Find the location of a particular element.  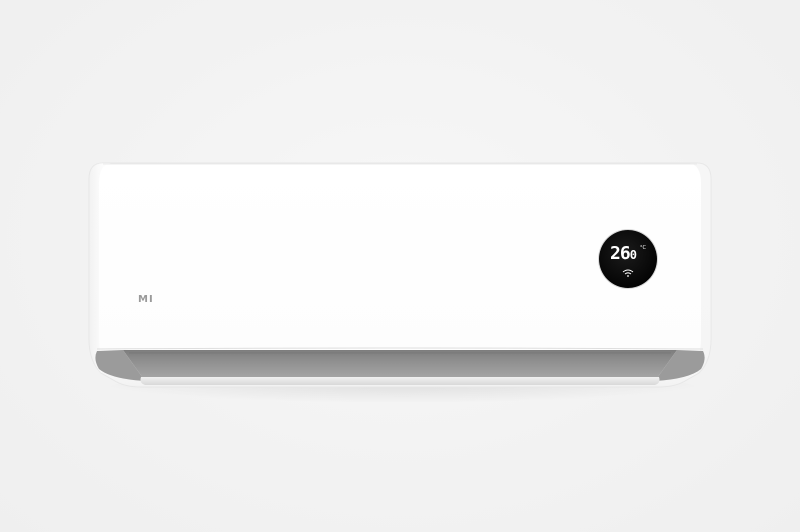

temperature-readout: 260 is located at coordinates (623, 253).